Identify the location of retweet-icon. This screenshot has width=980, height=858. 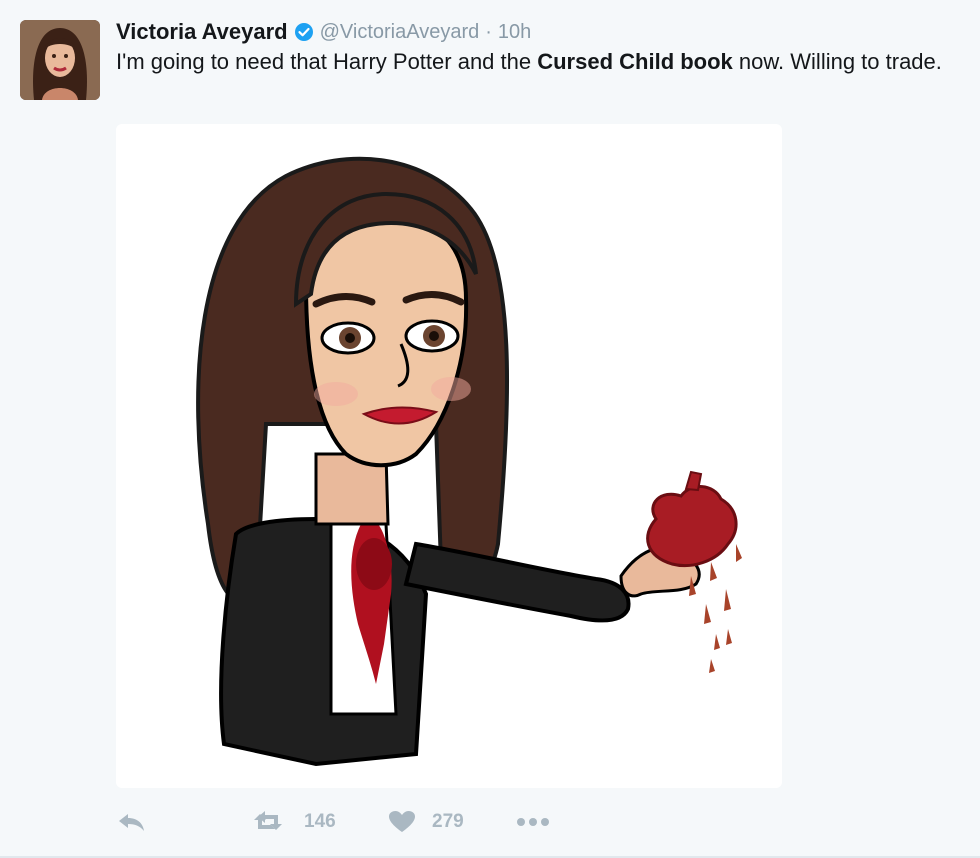
(270, 822).